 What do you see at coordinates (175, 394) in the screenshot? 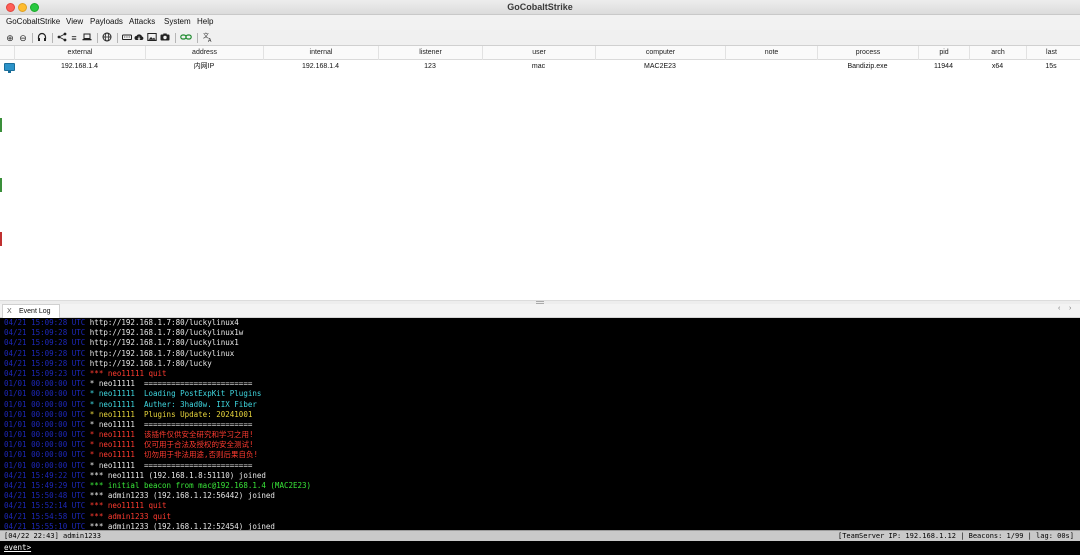
I see `log-message: * neo11111 Loading PostExpKit Plugins` at bounding box center [175, 394].